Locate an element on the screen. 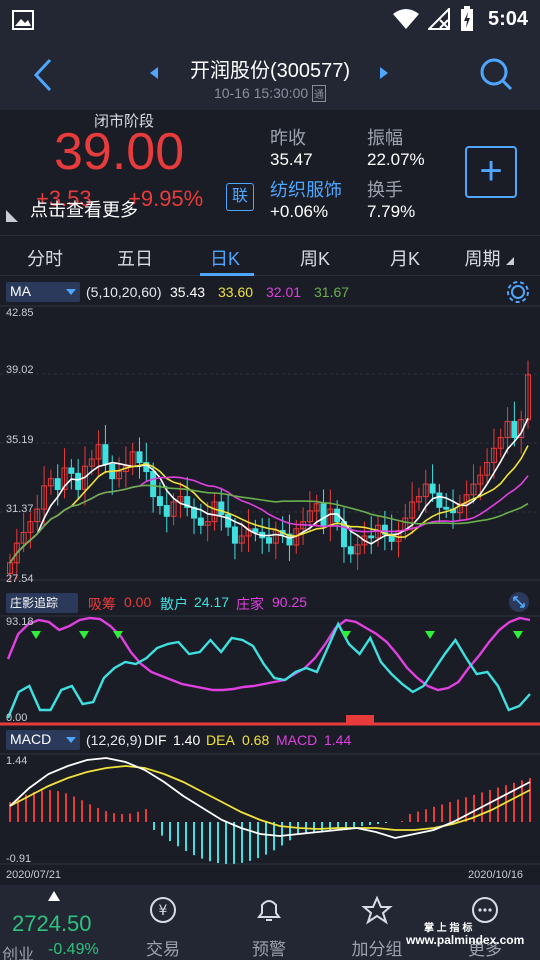 The height and width of the screenshot is (960, 540). ma-selector: MA is located at coordinates (43, 292).